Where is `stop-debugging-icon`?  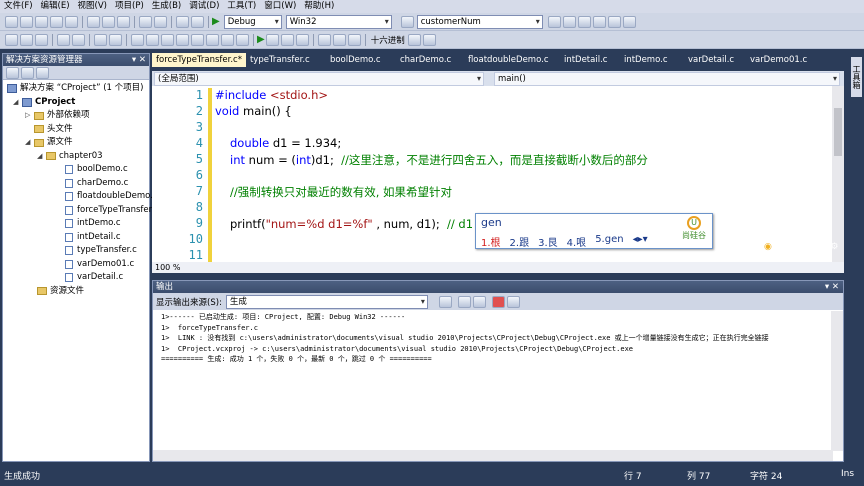 stop-debugging-icon is located at coordinates (287, 39).